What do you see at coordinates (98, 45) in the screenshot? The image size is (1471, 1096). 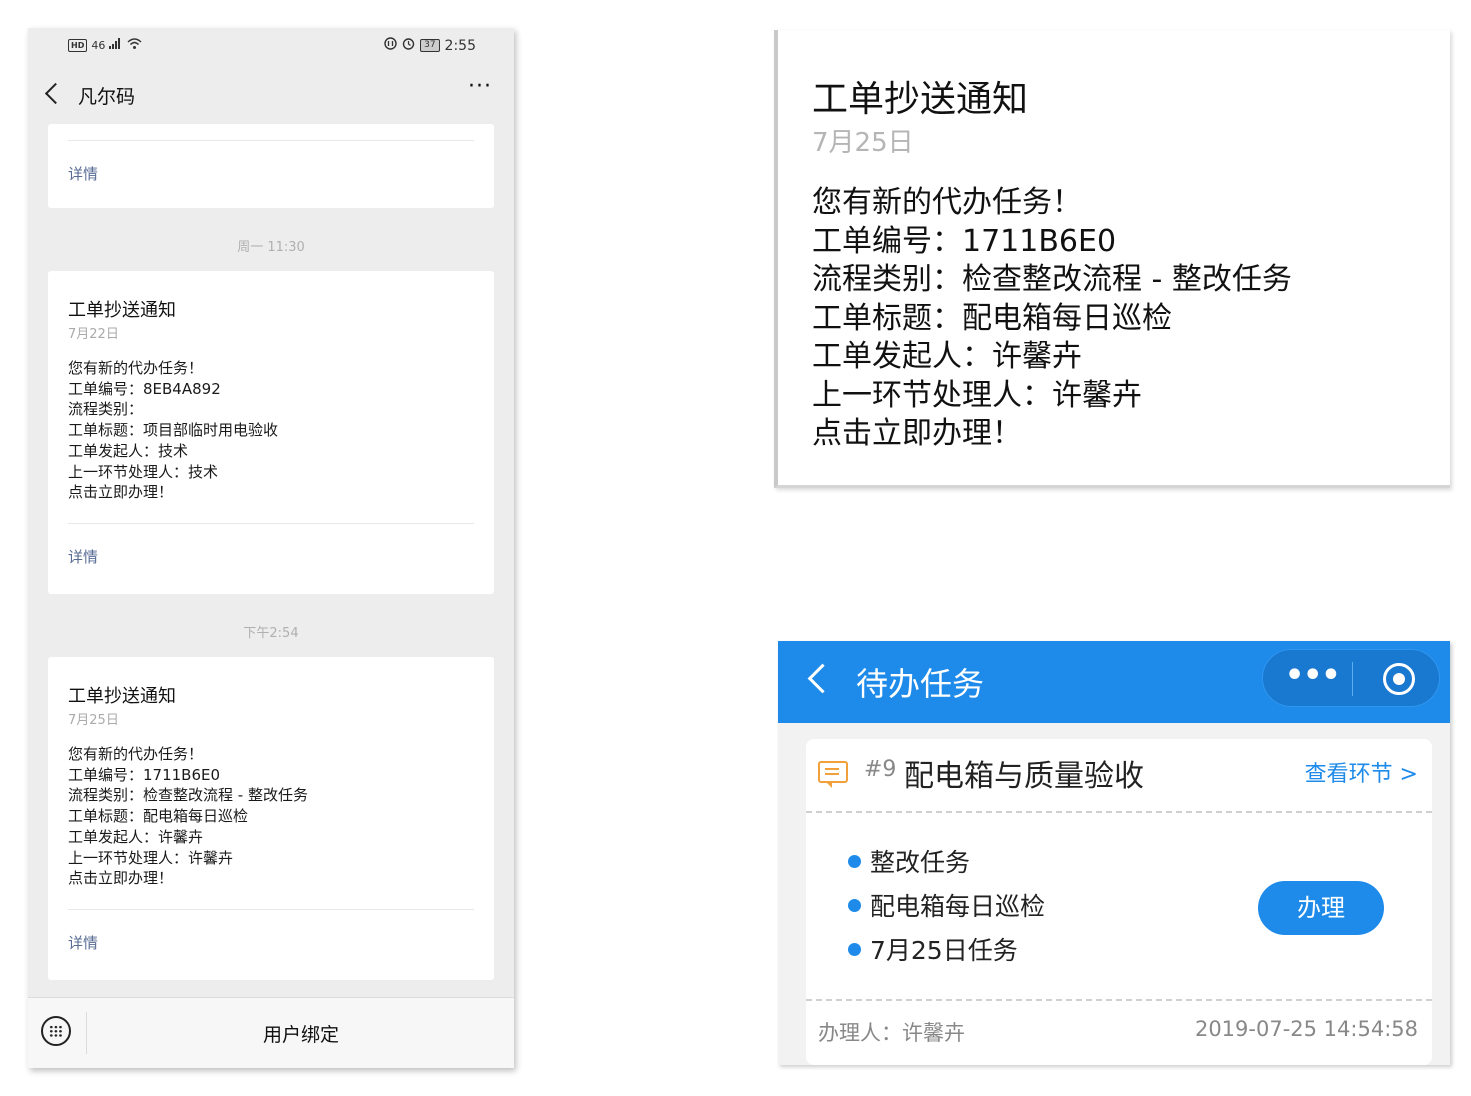 I see `network-label: 46` at bounding box center [98, 45].